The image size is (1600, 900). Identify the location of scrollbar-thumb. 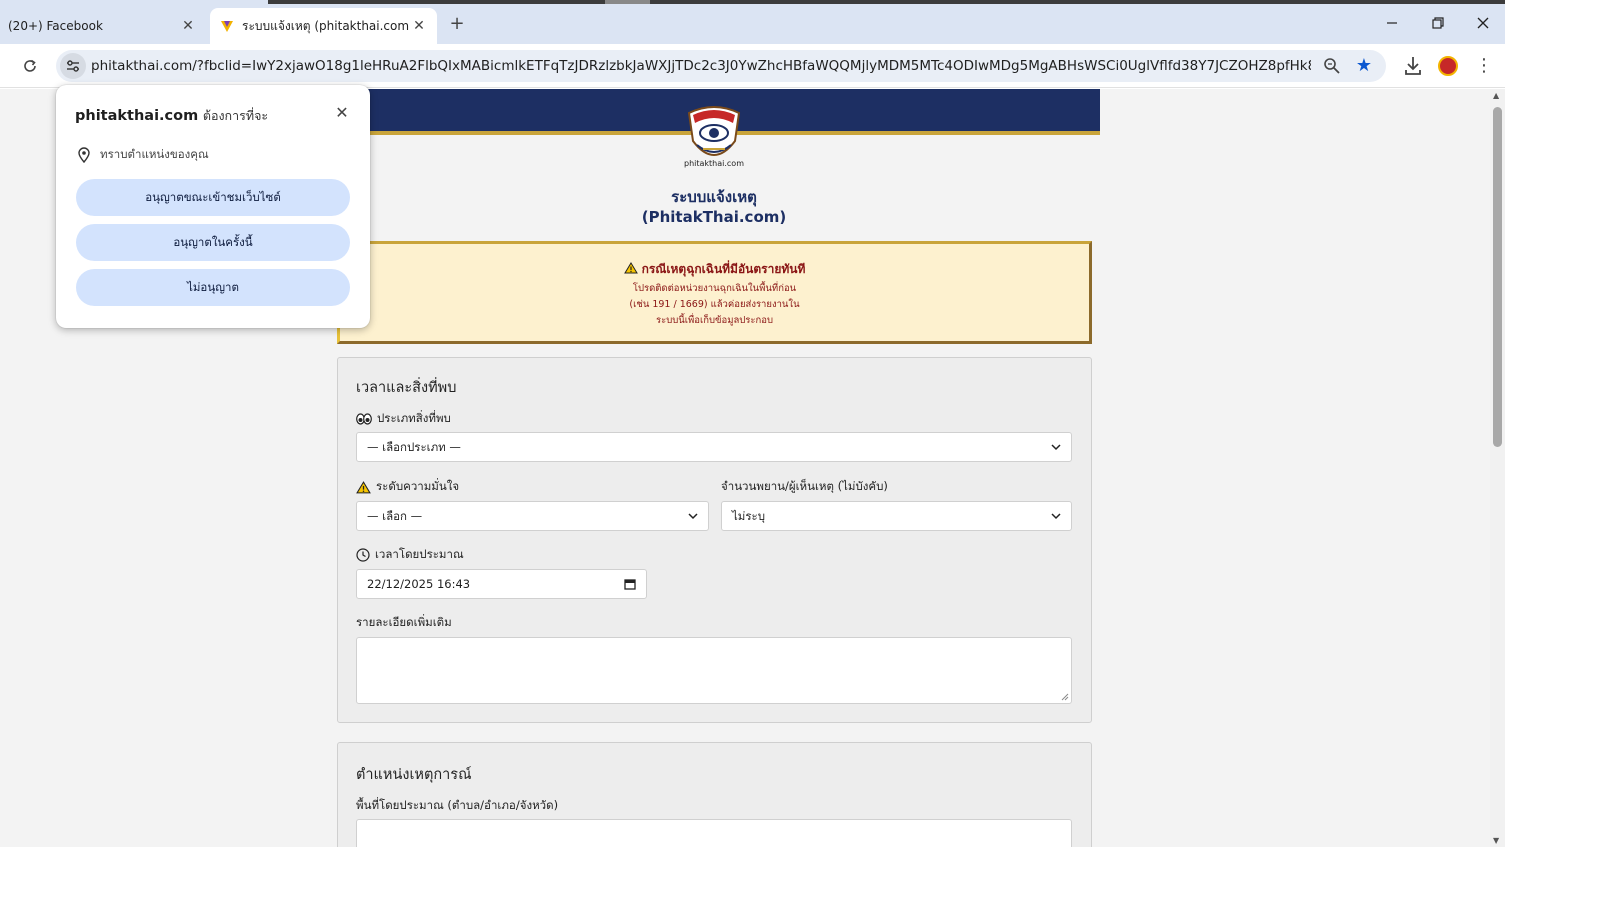
(1497, 277).